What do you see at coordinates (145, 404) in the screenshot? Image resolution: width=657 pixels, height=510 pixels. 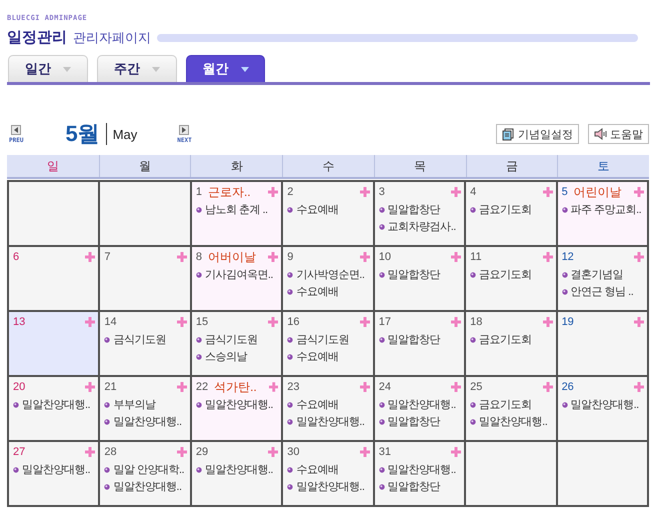 I see `event-item: 부부의날` at bounding box center [145, 404].